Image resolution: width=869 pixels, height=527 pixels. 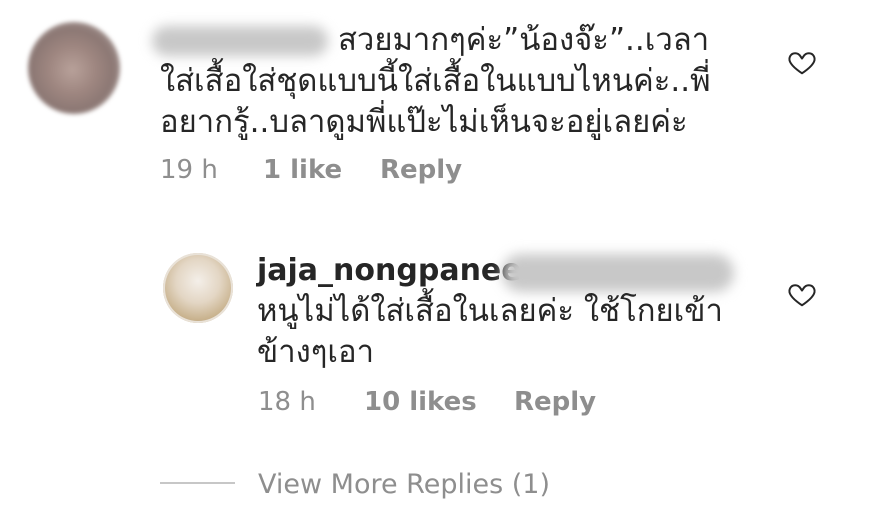 I want to click on comment-timestamp: 19 h, so click(x=189, y=170).